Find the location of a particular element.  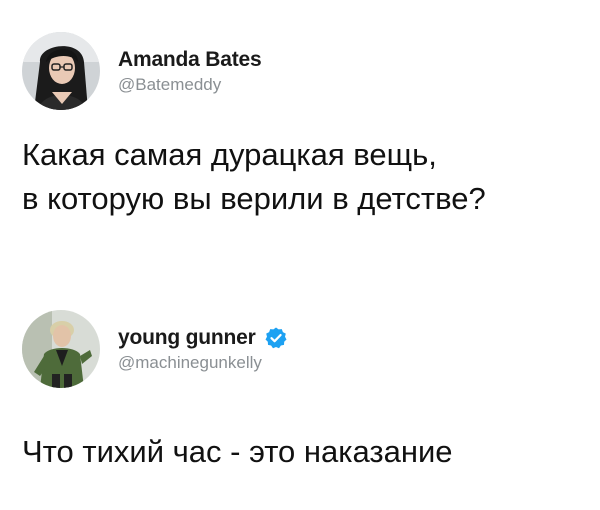

display-name: Amanda Bates is located at coordinates (190, 60).